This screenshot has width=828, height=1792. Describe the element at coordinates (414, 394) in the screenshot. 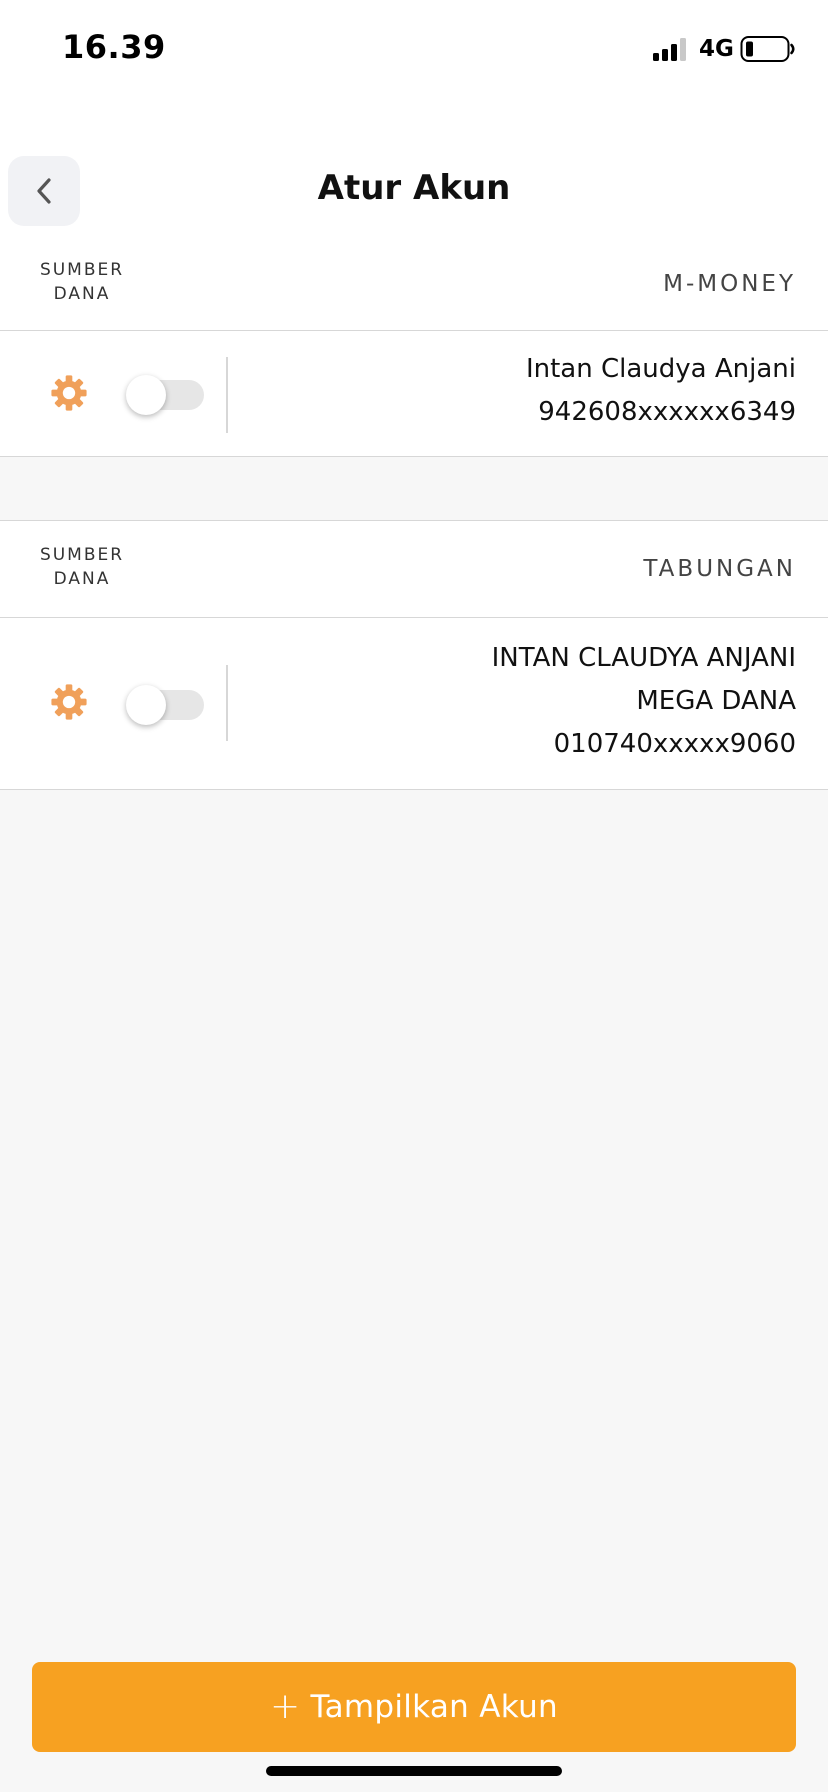

I see `account-card-body: Intan Claudya Anjani 942608xxxxxx6349` at that location.